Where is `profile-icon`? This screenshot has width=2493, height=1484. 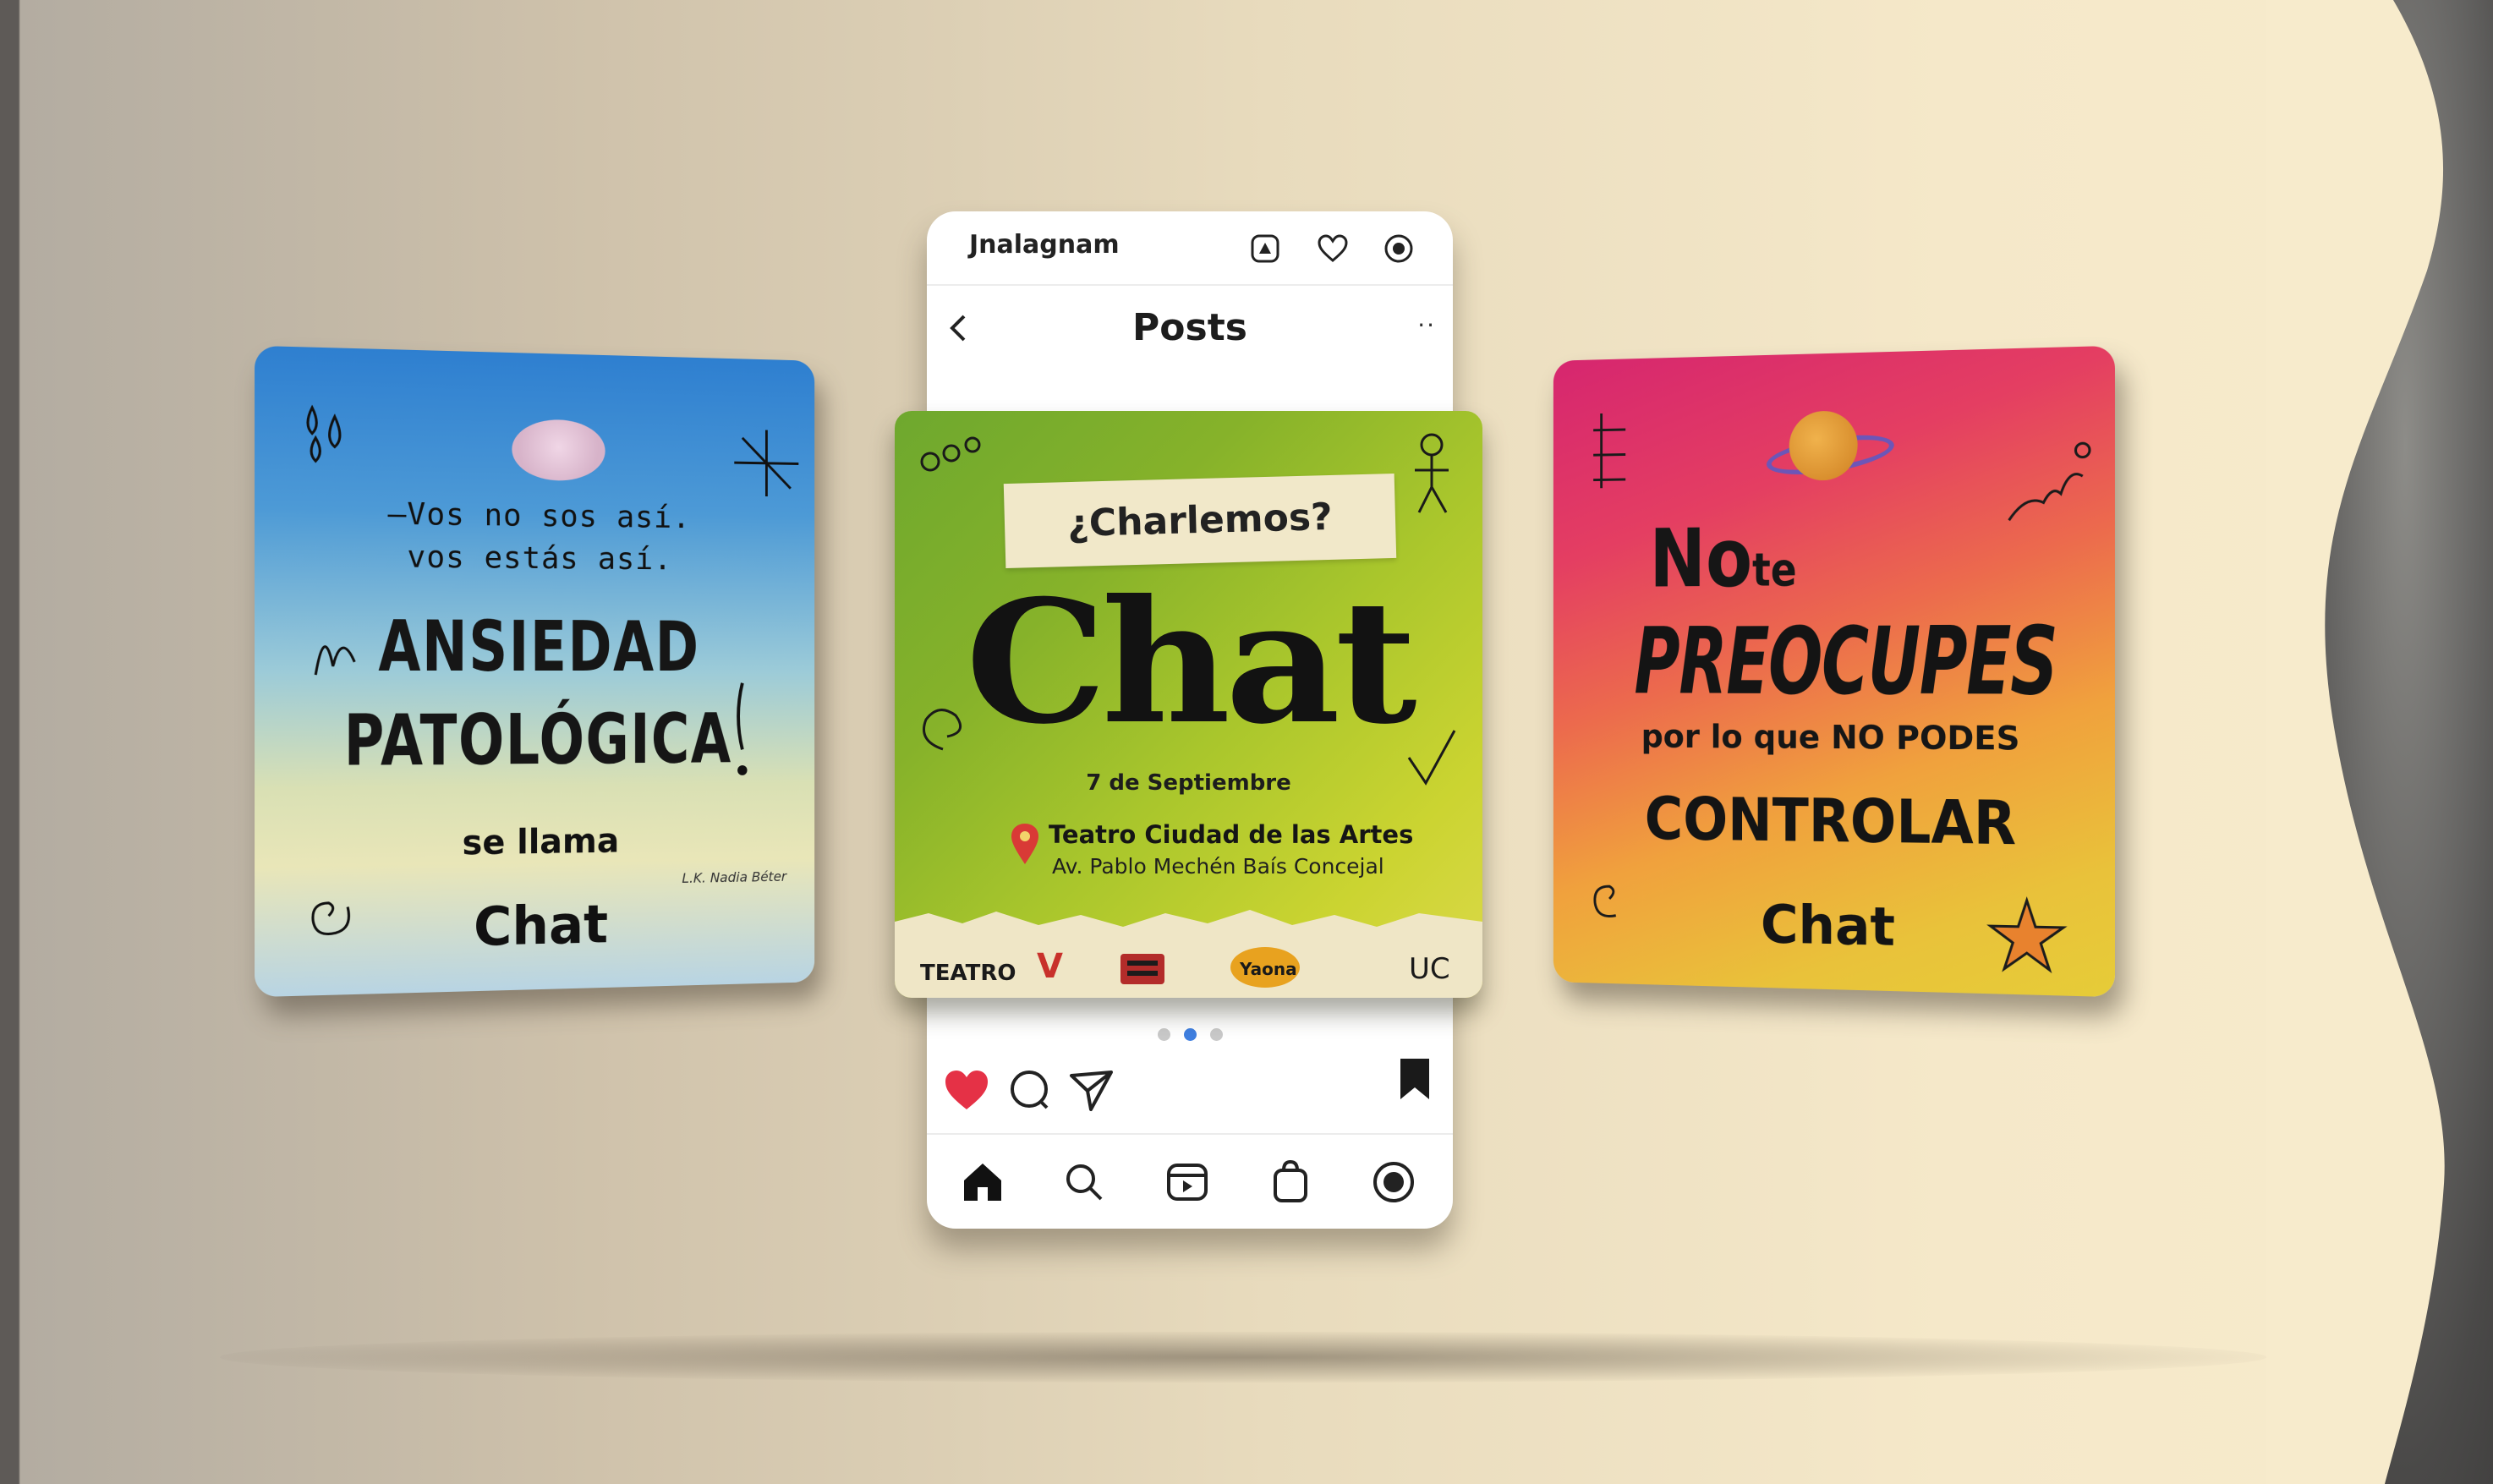 profile-icon is located at coordinates (1394, 1182).